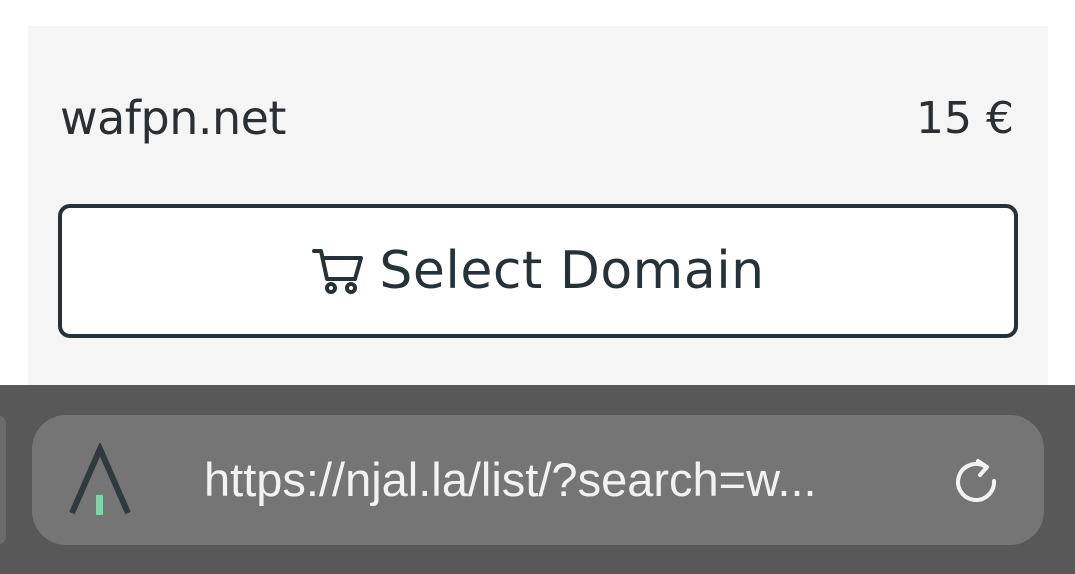  What do you see at coordinates (572, 271) in the screenshot?
I see `select-domain-label: Select Domain` at bounding box center [572, 271].